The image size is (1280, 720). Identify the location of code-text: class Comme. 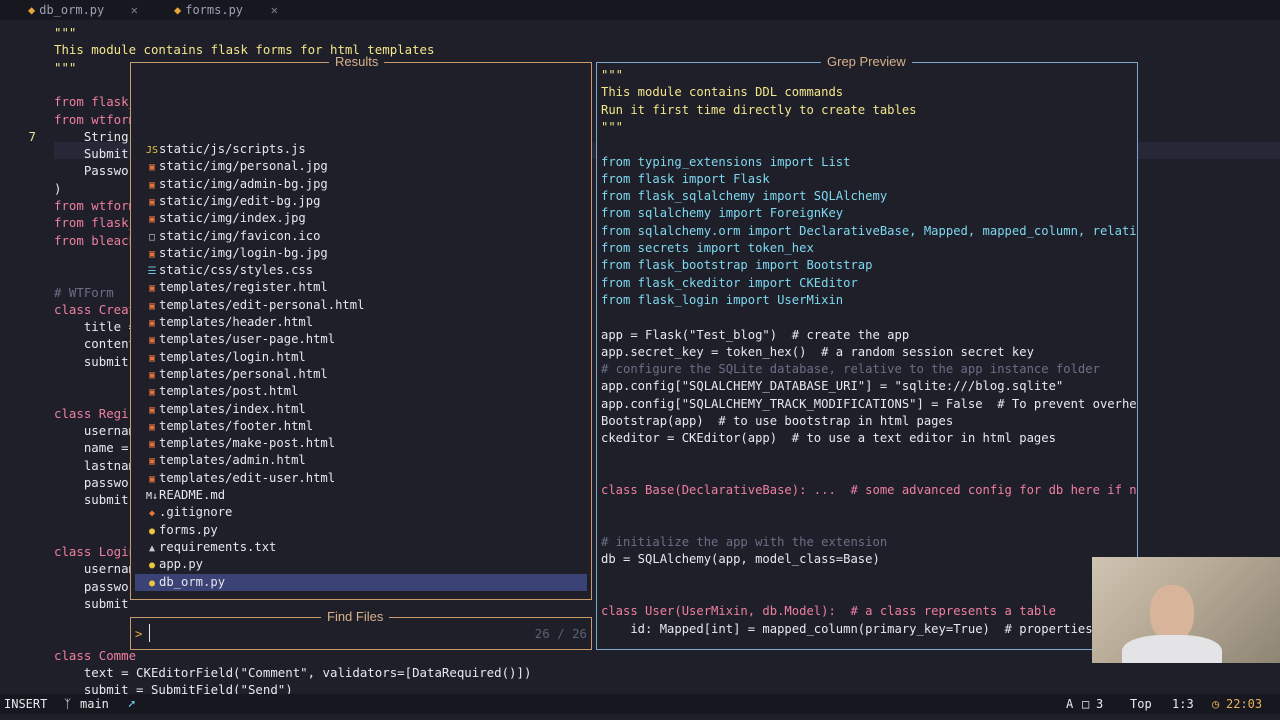
(95, 655).